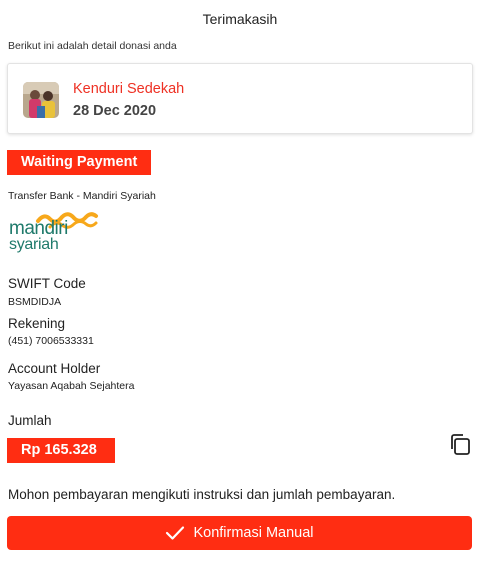  Describe the element at coordinates (41, 100) in the screenshot. I see `campaign-thumbnail` at that location.